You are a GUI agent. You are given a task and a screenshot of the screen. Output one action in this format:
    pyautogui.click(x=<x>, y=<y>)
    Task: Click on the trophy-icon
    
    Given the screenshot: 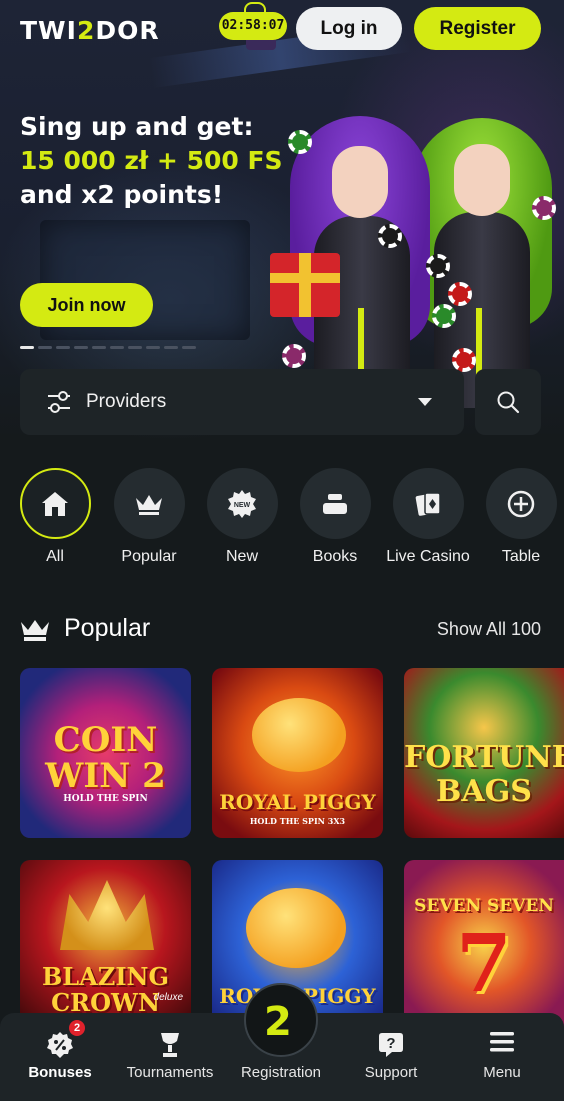 What is the action you would take?
    pyautogui.click(x=170, y=1045)
    